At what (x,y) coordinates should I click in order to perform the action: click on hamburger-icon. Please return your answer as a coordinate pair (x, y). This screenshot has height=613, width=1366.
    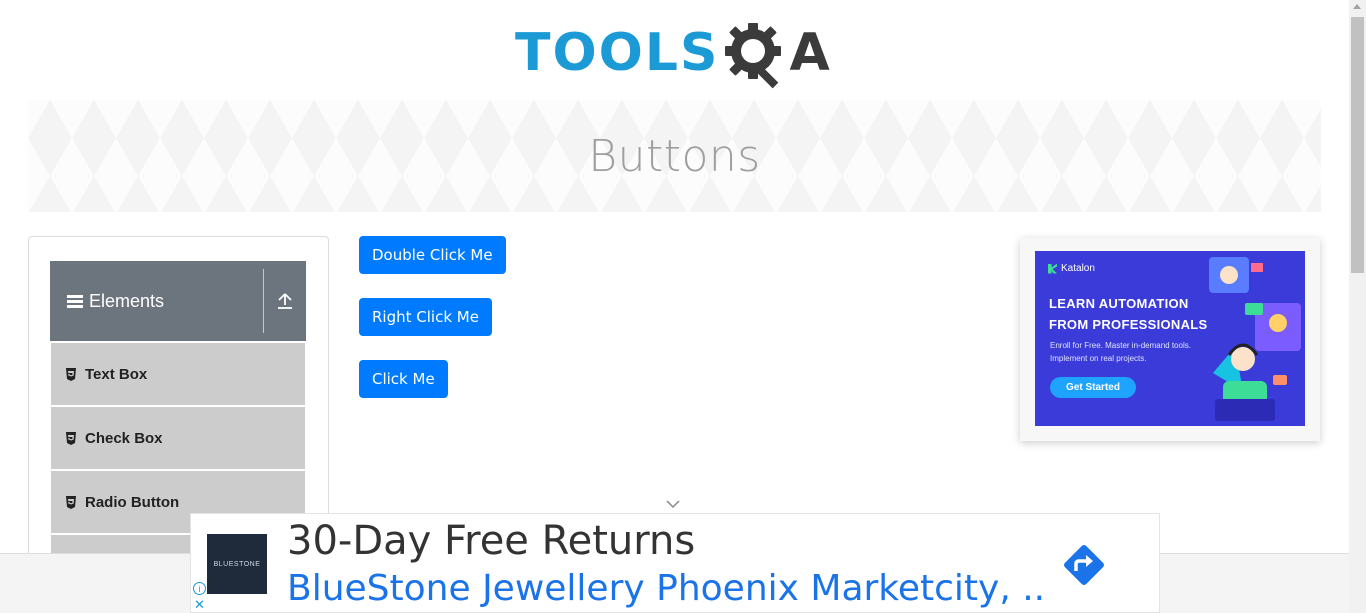
    Looking at the image, I should click on (75, 301).